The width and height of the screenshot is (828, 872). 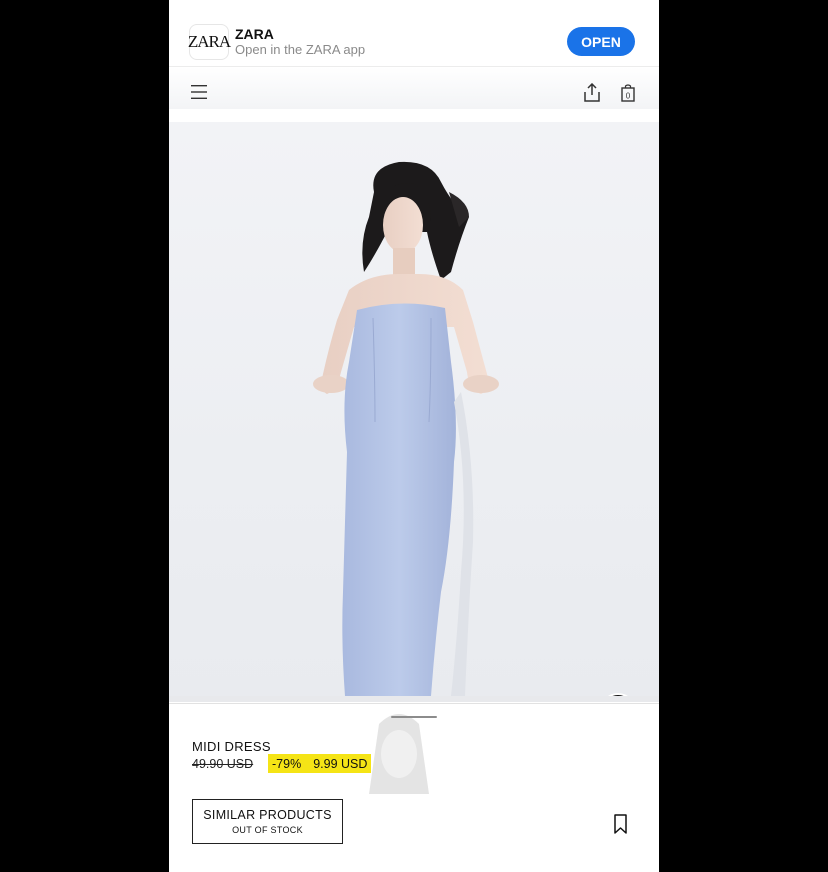 What do you see at coordinates (399, 754) in the screenshot?
I see `background-image-preview` at bounding box center [399, 754].